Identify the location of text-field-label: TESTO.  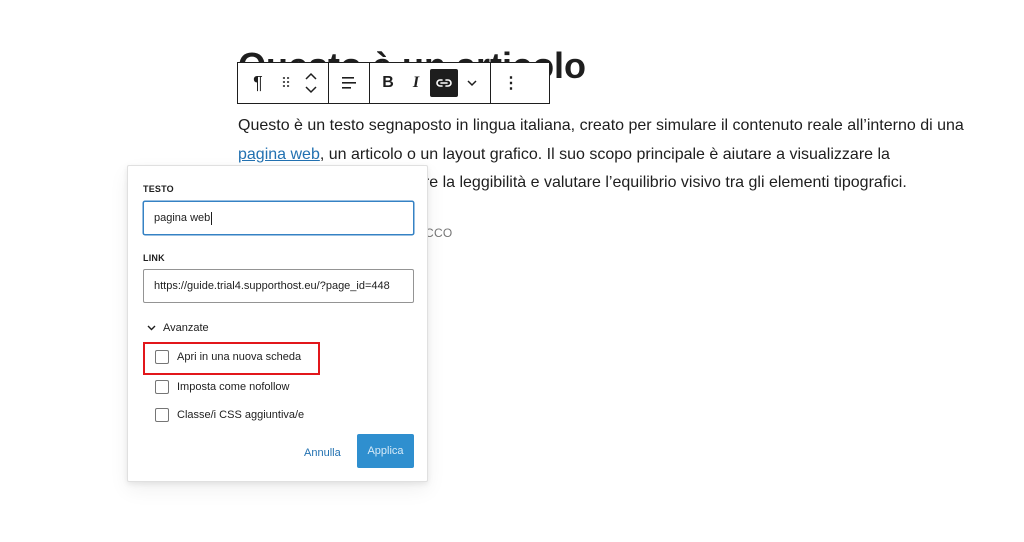
(158, 189).